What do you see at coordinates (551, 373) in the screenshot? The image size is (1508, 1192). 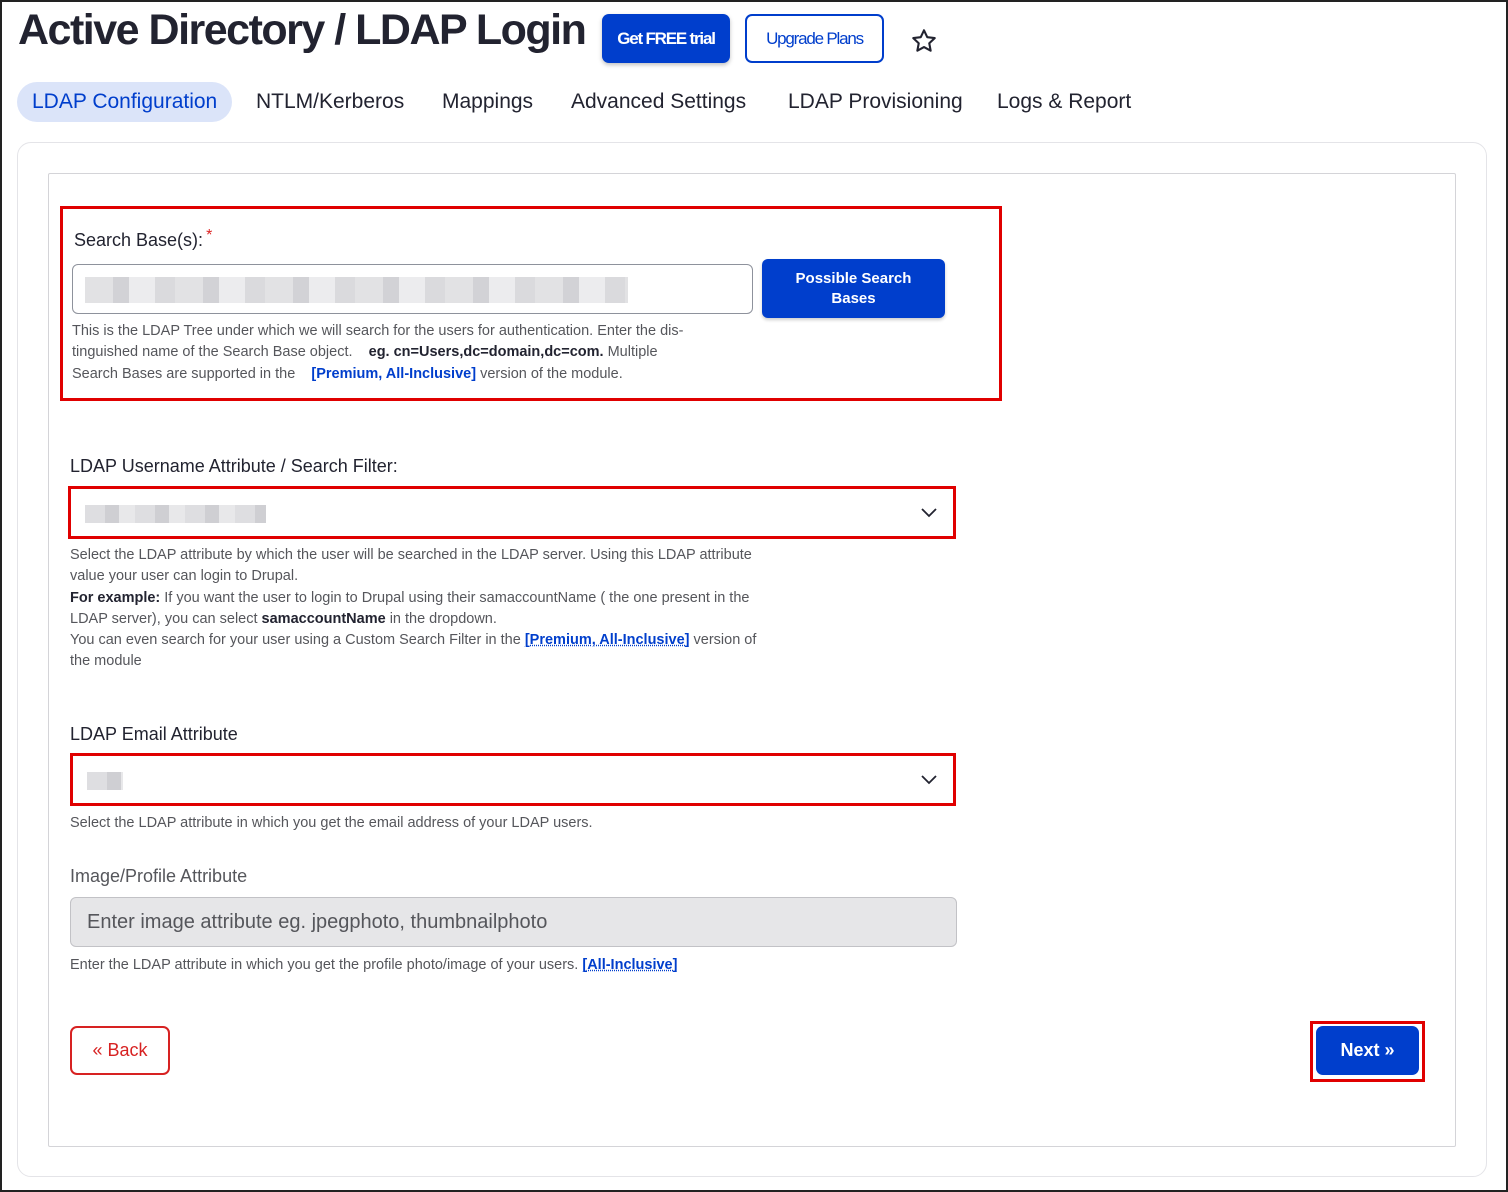 I see `help-text: version of the module.` at bounding box center [551, 373].